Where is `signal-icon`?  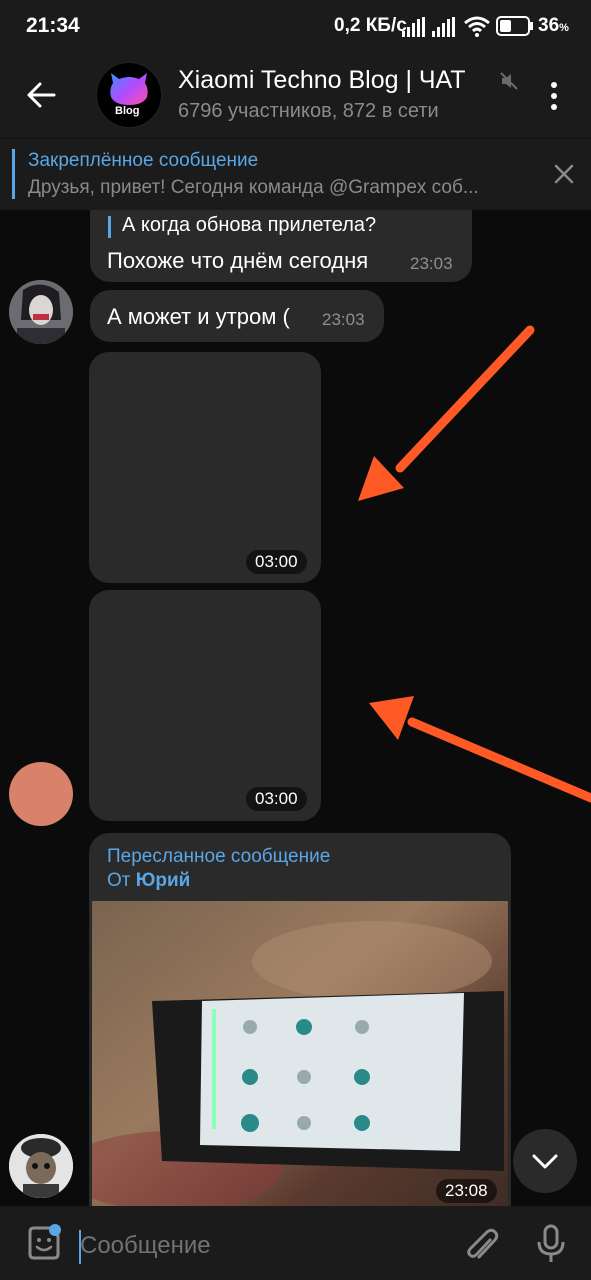 signal-icon is located at coordinates (413, 27).